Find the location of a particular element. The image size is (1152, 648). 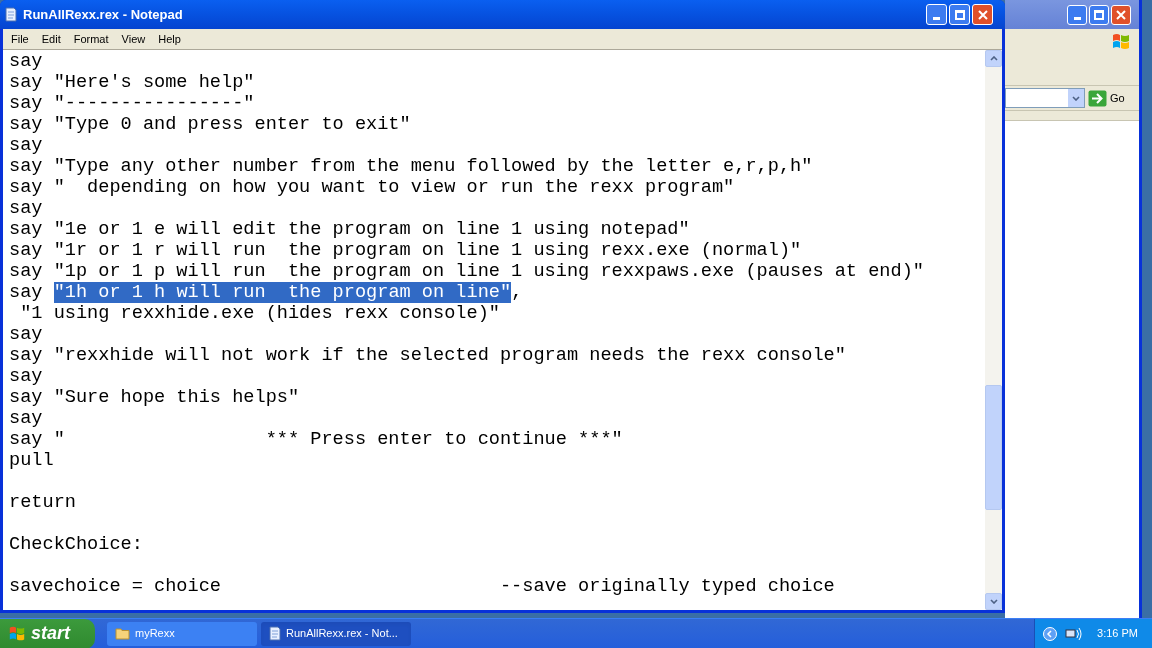

code-text: say " *** Press enter to continue ***" is located at coordinates (316, 439).